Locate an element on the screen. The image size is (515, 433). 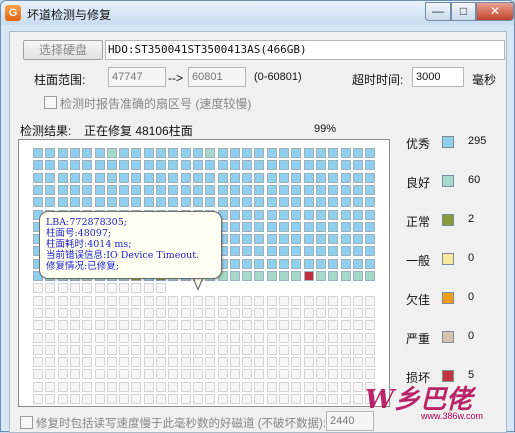
legend-count: 0 is located at coordinates (471, 297).